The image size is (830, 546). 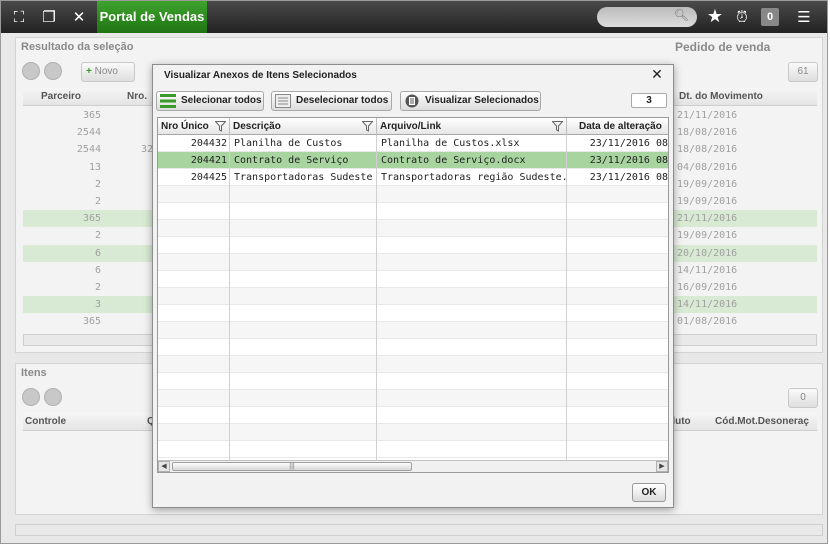 I want to click on col-arquivo-link-label: Arquivo/Link, so click(x=411, y=126).